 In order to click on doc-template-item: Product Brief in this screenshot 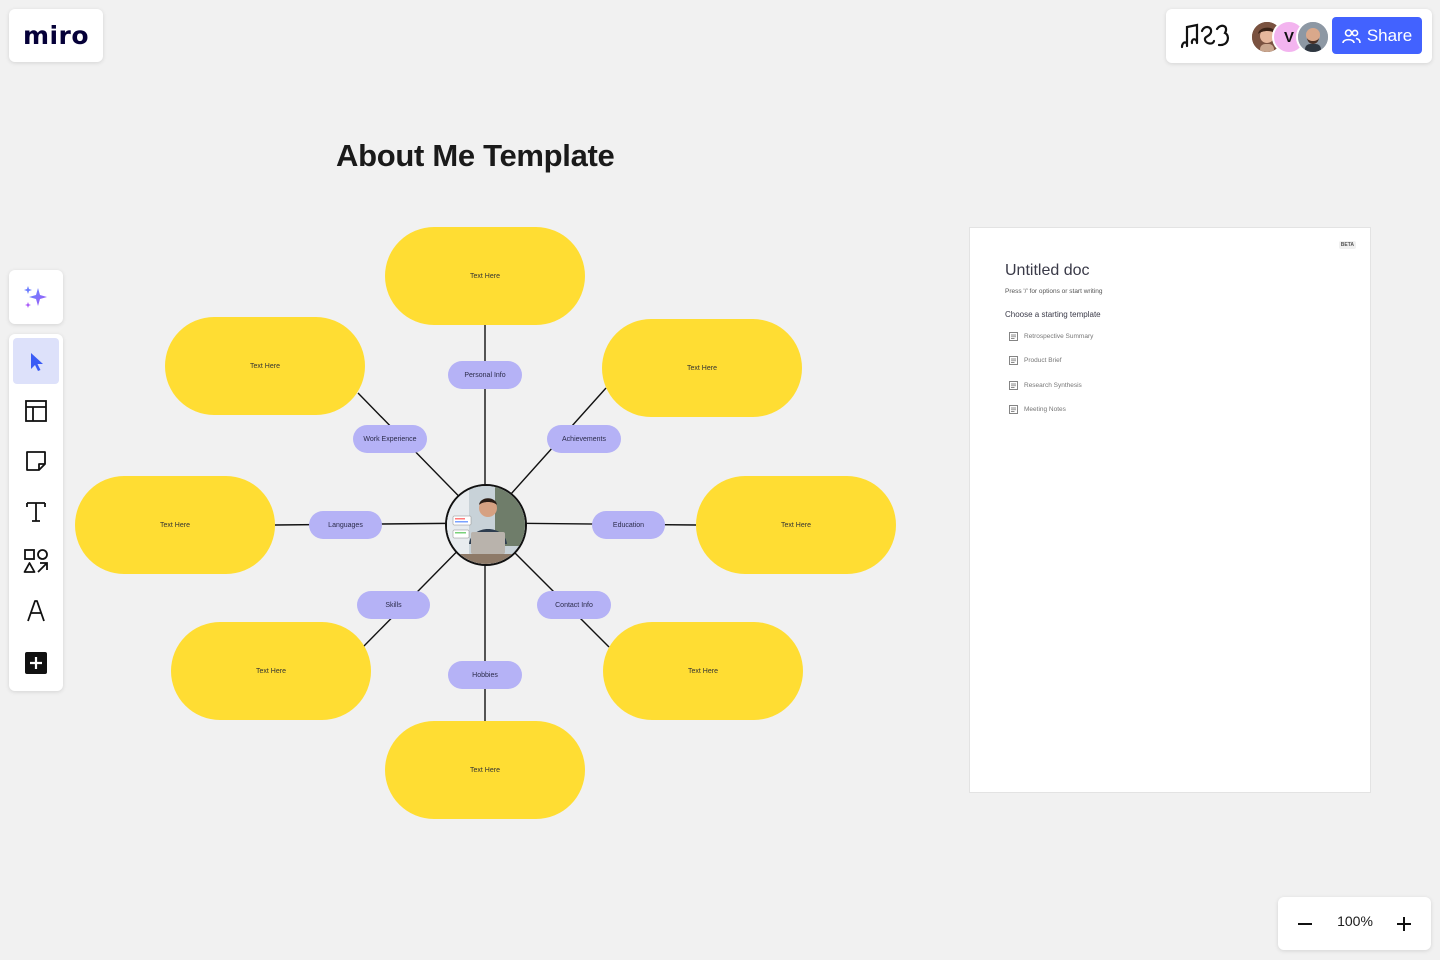, I will do `click(1035, 360)`.